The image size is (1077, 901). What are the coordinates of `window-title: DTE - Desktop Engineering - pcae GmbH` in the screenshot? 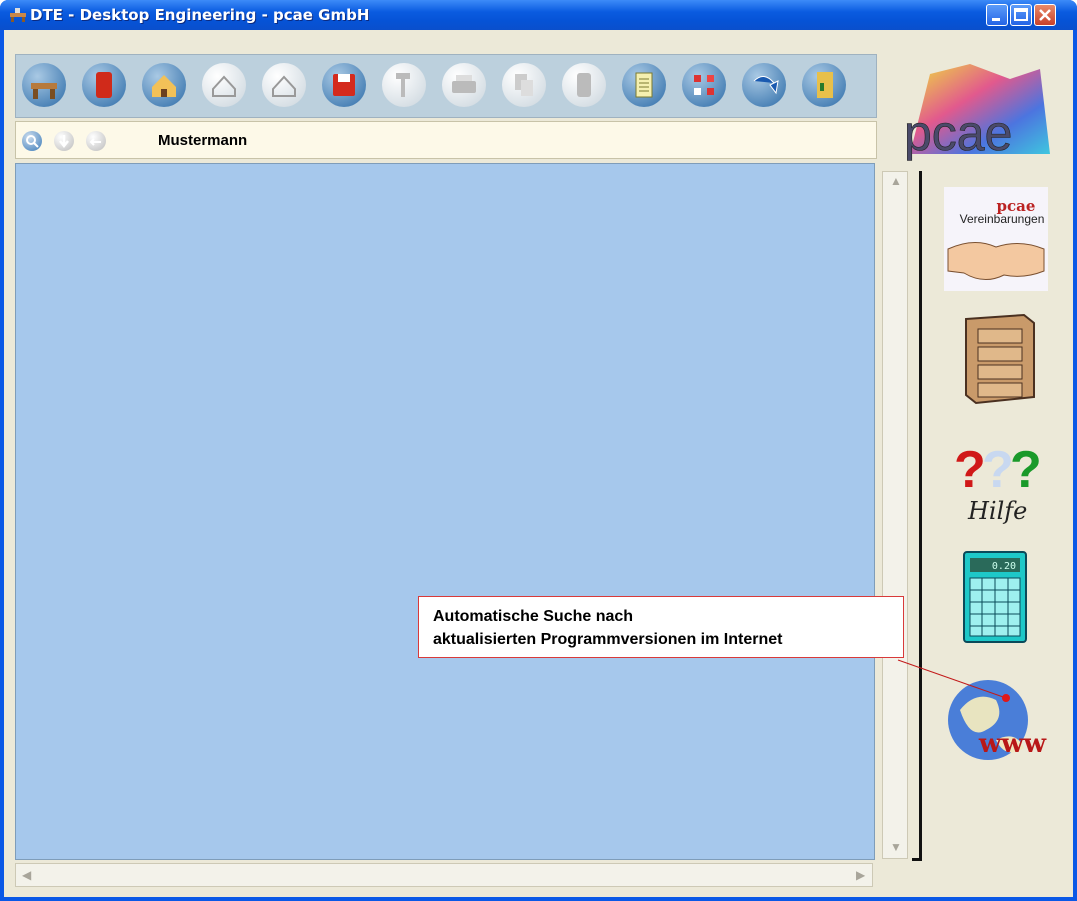 It's located at (200, 15).